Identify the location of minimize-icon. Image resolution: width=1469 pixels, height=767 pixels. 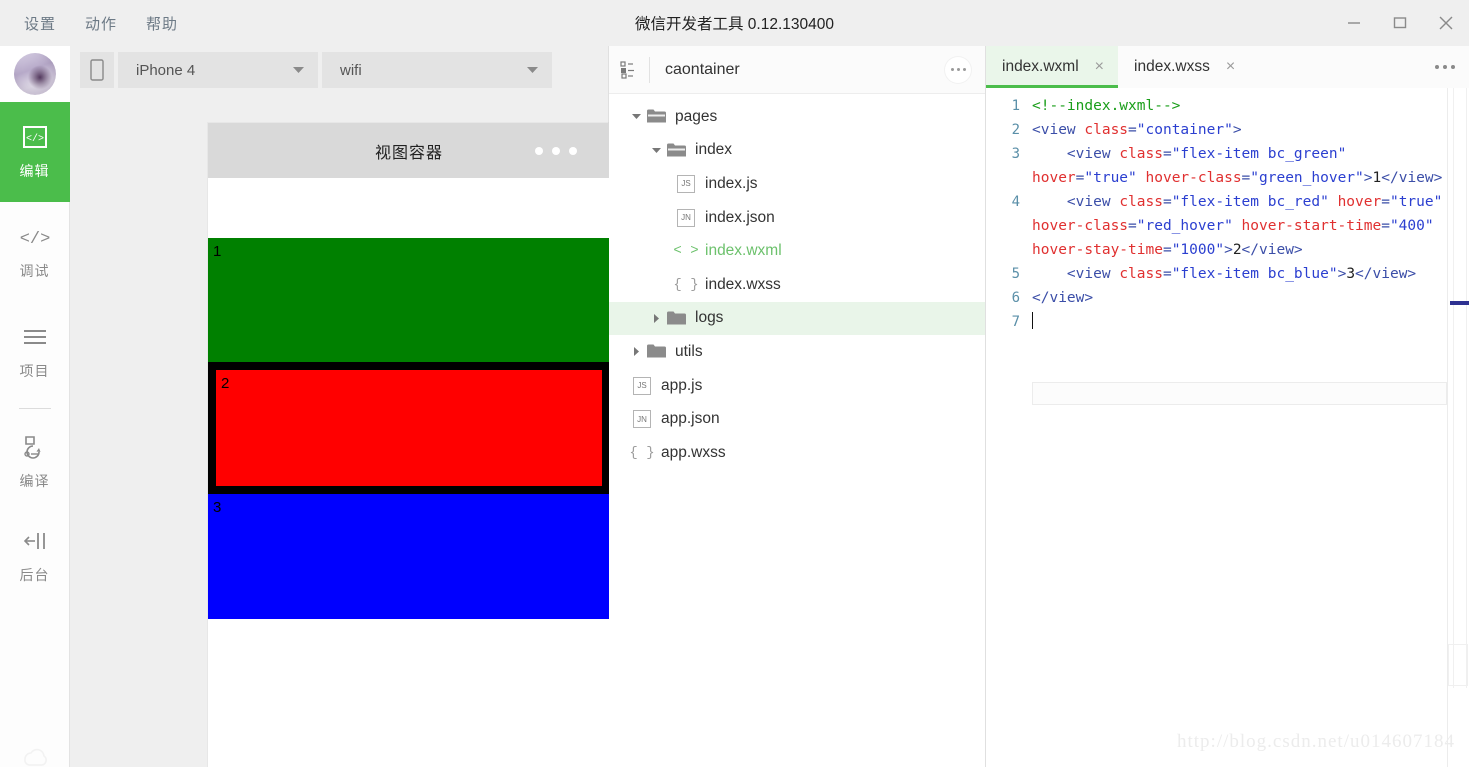
(1354, 23).